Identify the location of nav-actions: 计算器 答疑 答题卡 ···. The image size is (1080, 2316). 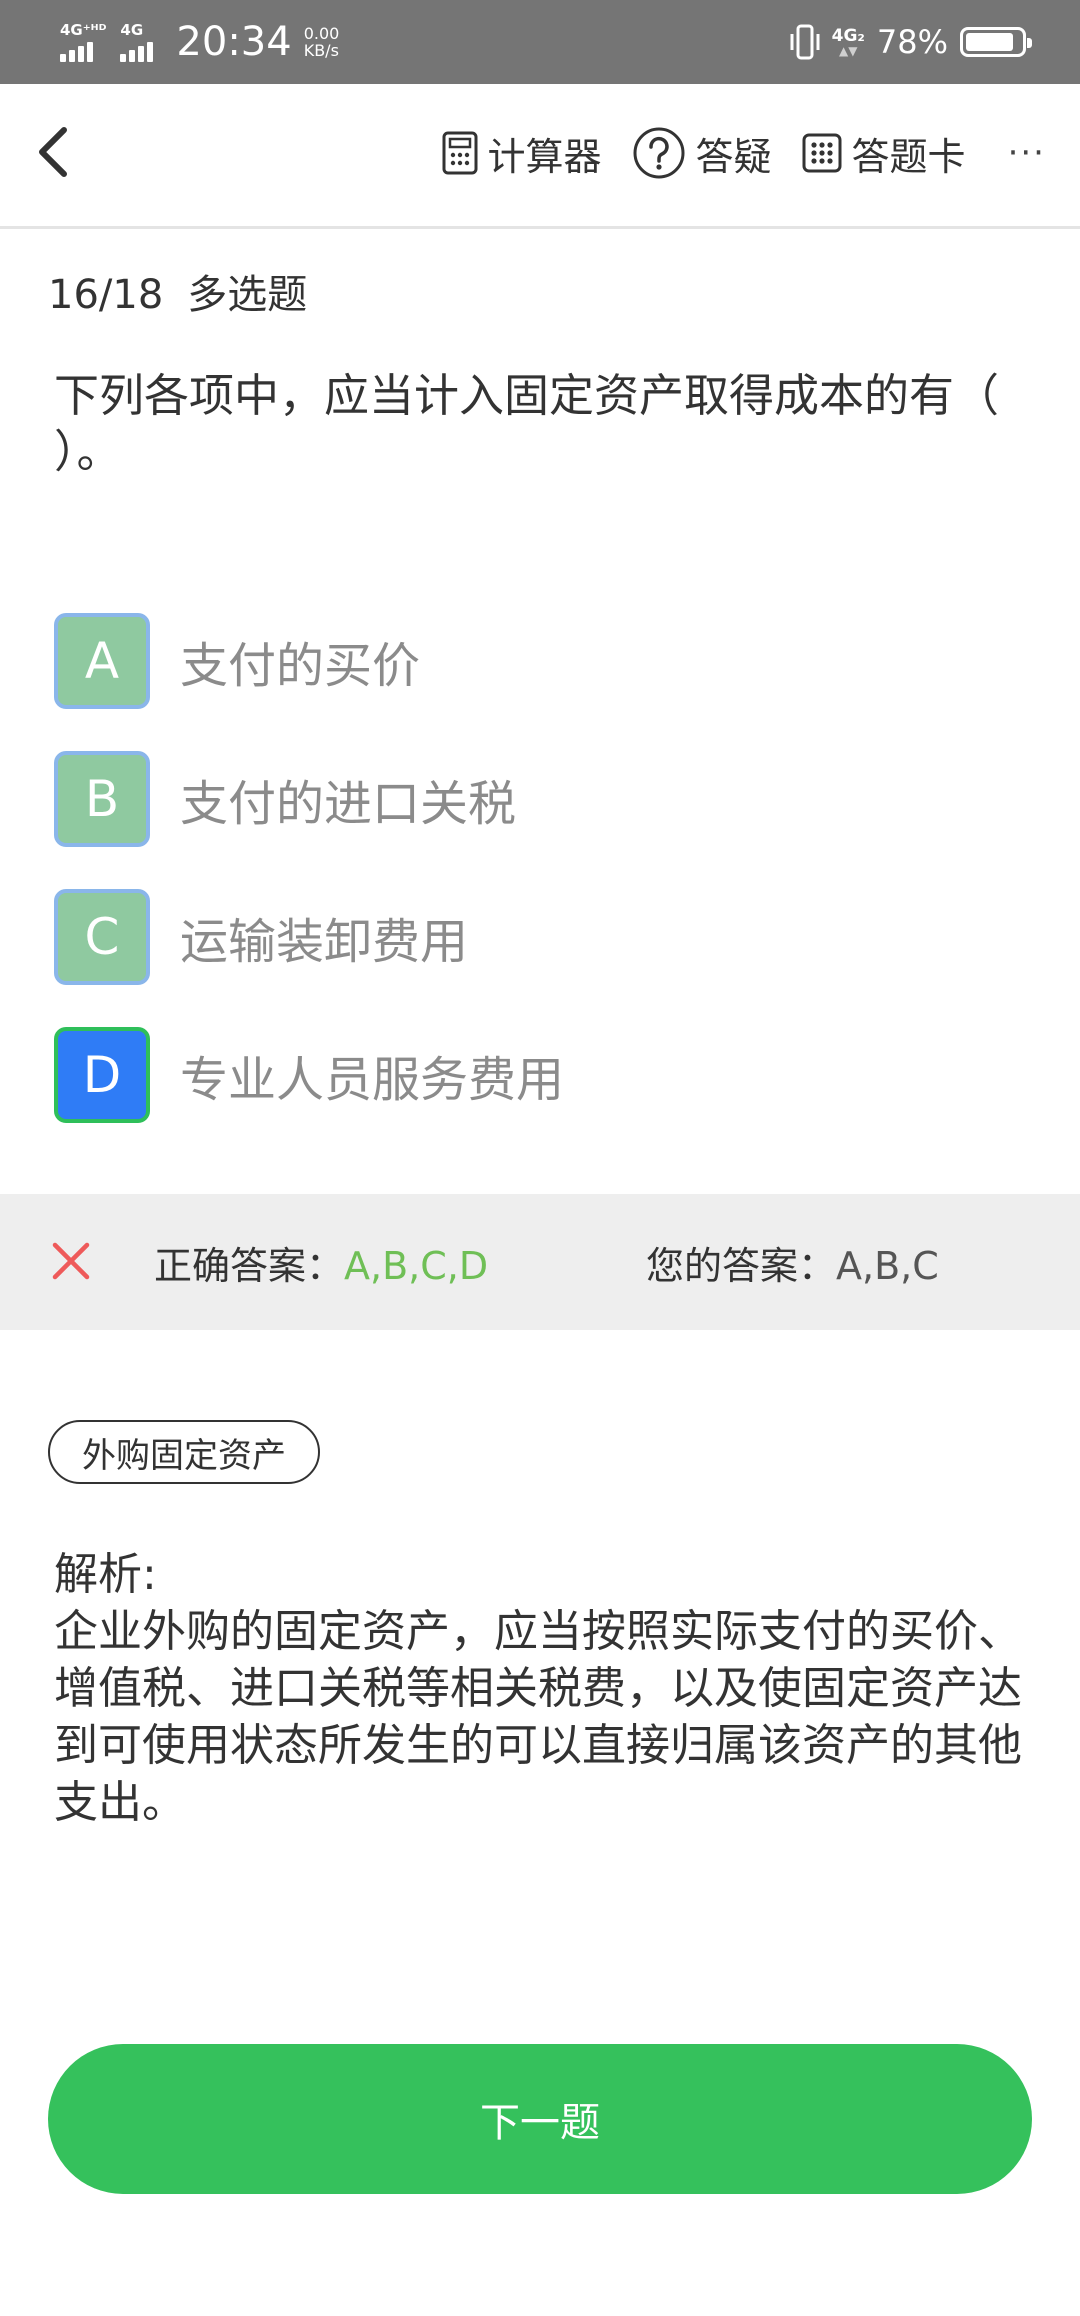
(729, 153).